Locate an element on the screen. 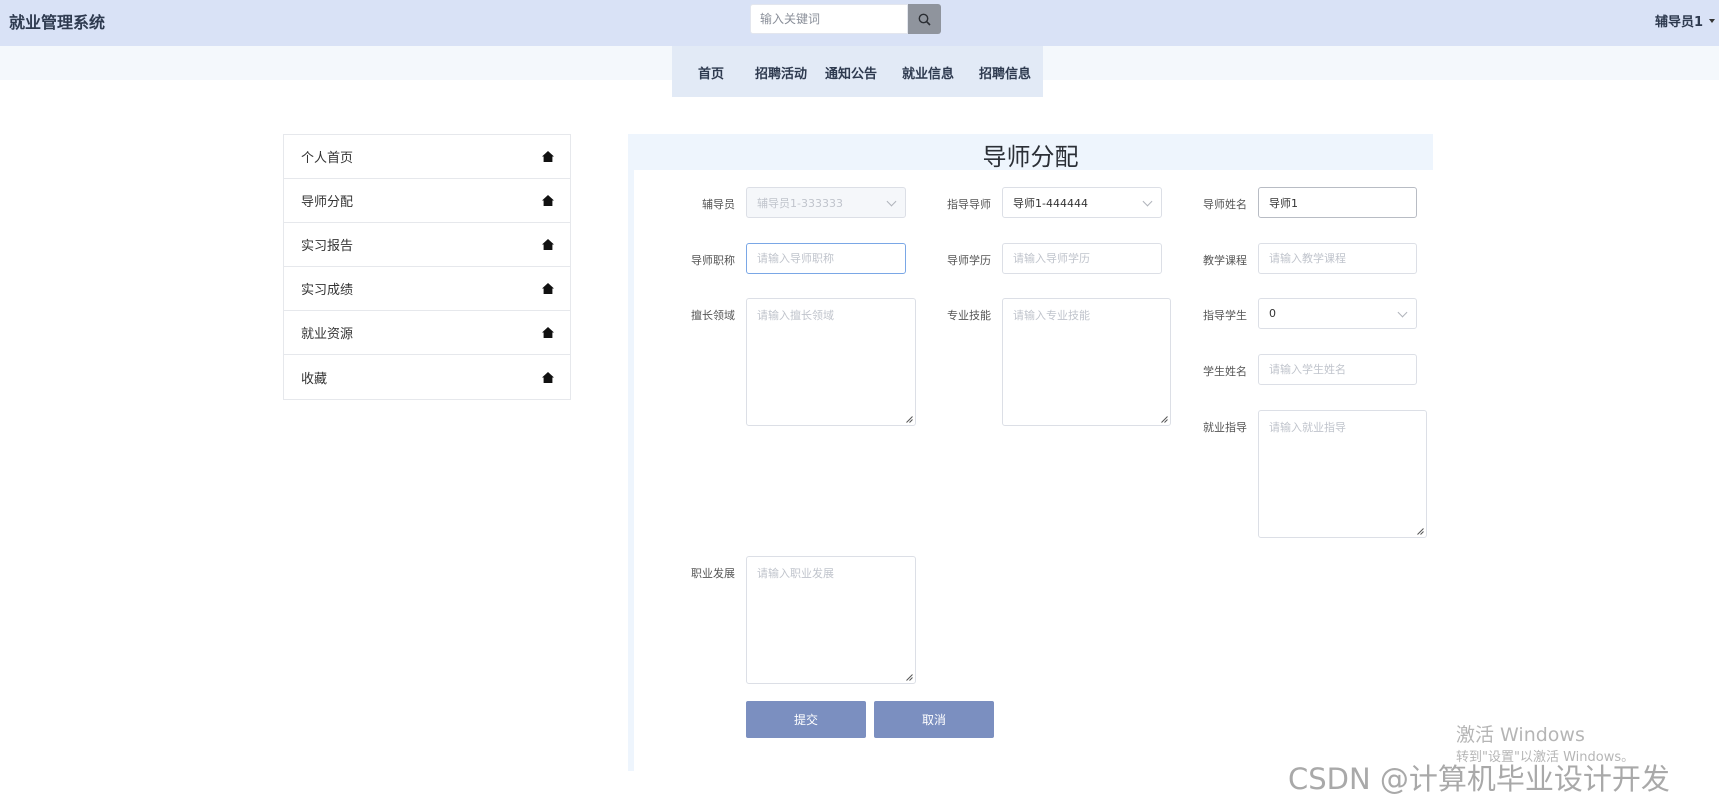 The height and width of the screenshot is (805, 1719). sidebar-menu: 个人首页 导师分配 实习报告 实习成绩 就业资源 收藏 is located at coordinates (427, 267).